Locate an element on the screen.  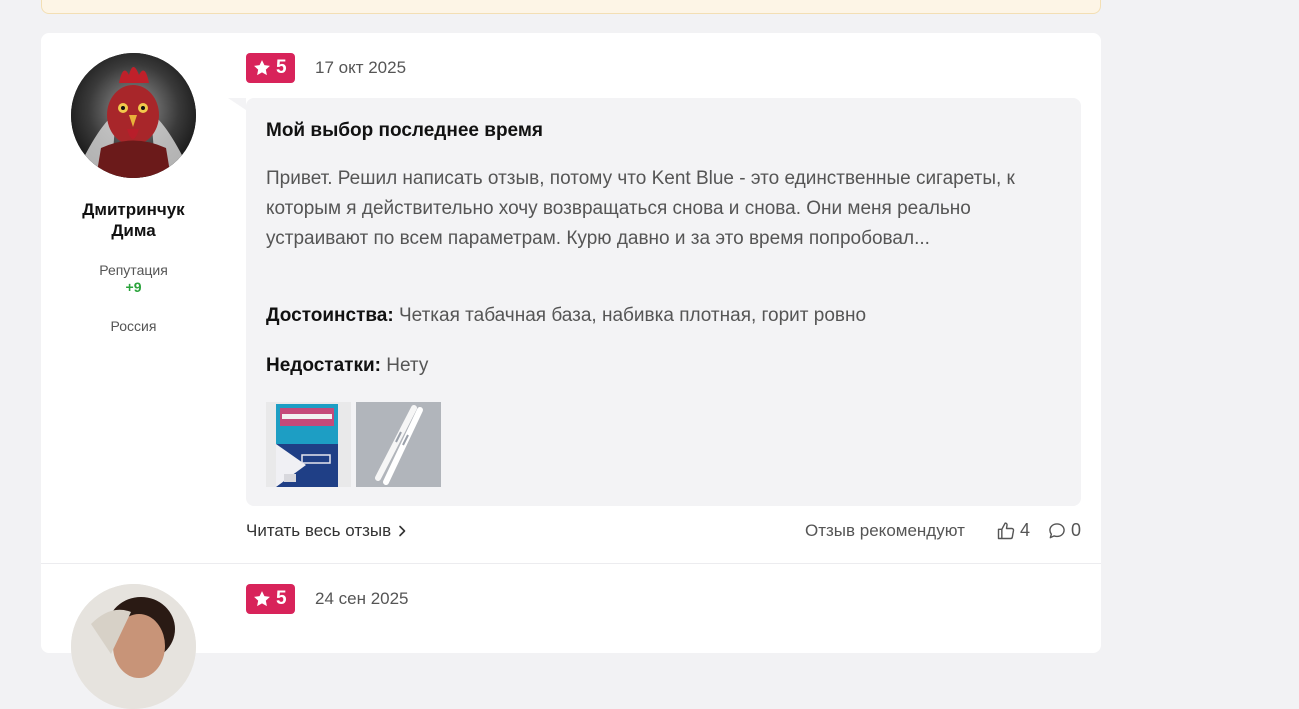
cigarette-pack-photo-icon is located at coordinates (308, 444).